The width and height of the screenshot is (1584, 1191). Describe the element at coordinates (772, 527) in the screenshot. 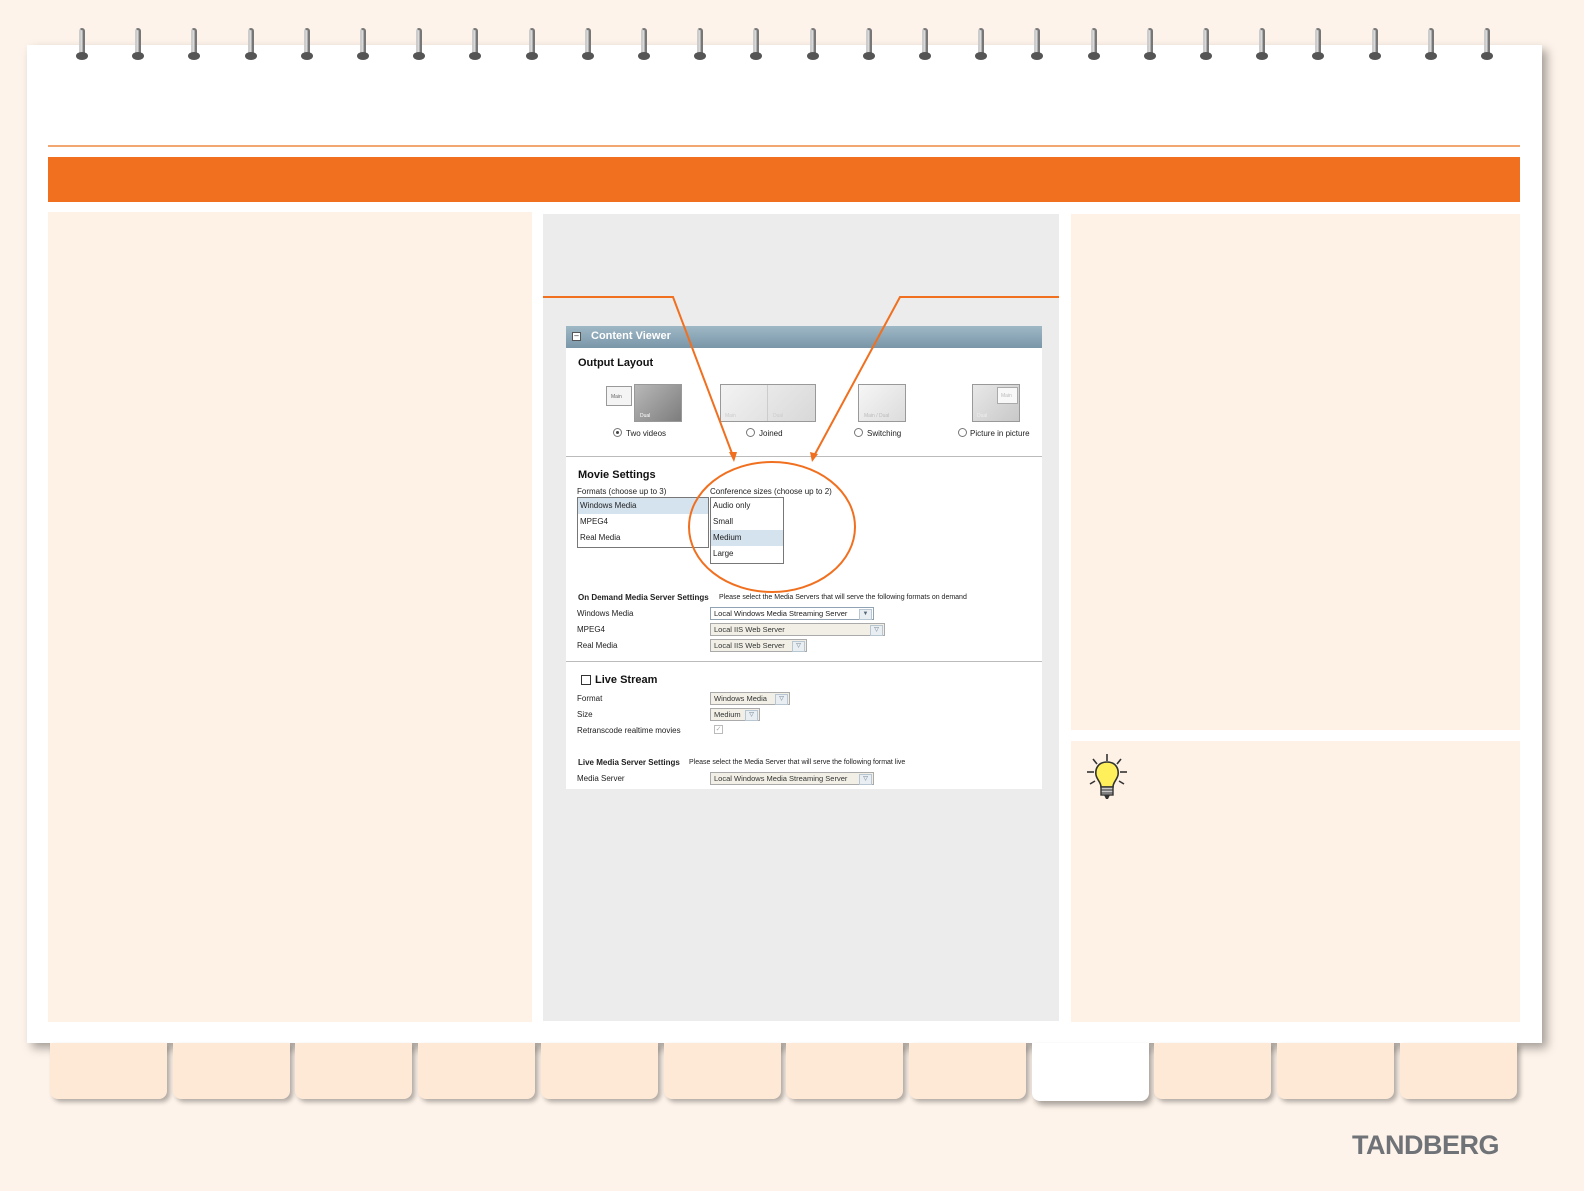

I see `callout-circle` at that location.